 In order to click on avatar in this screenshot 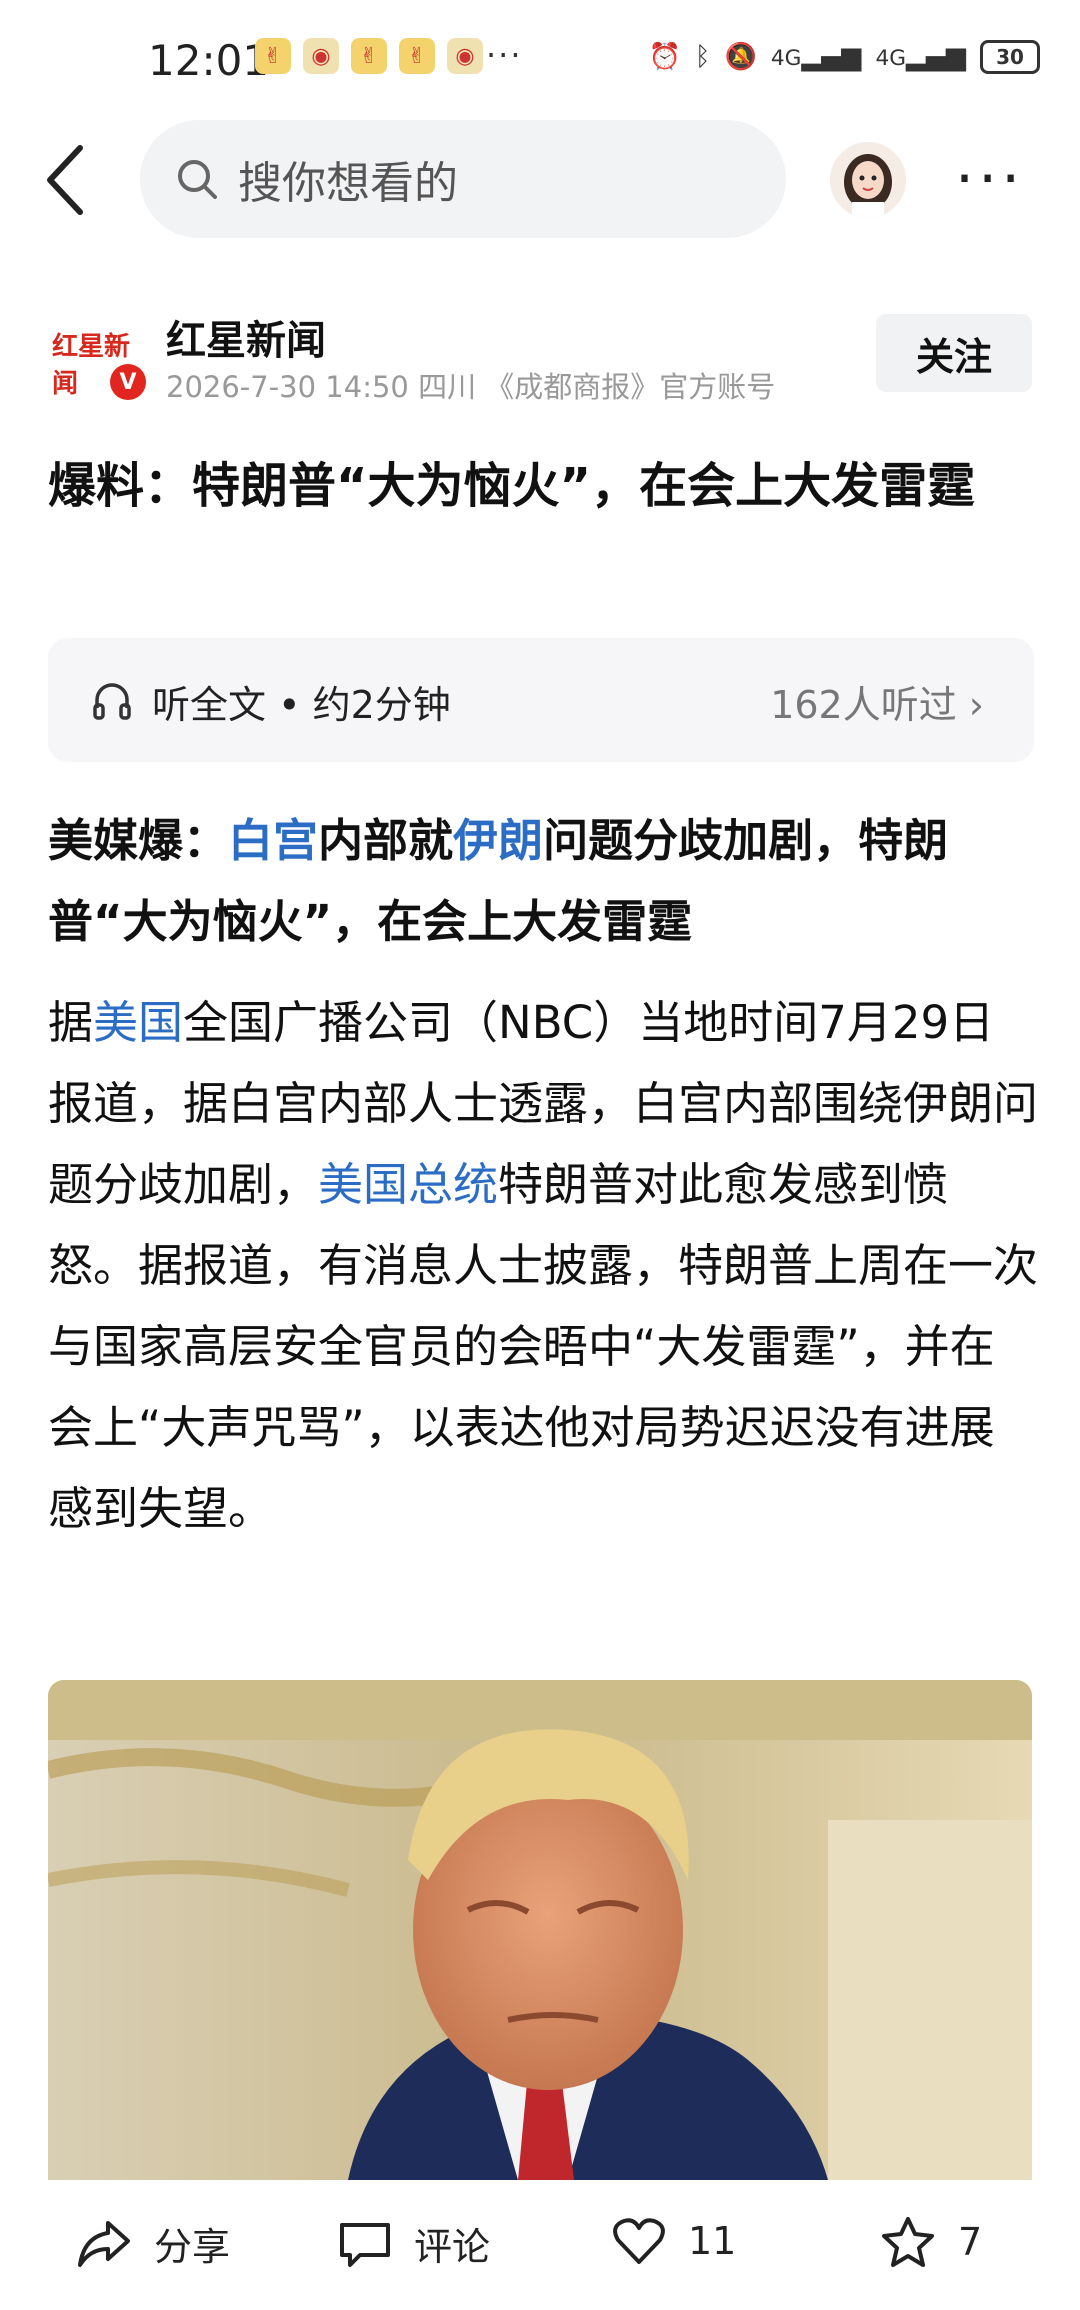, I will do `click(868, 180)`.